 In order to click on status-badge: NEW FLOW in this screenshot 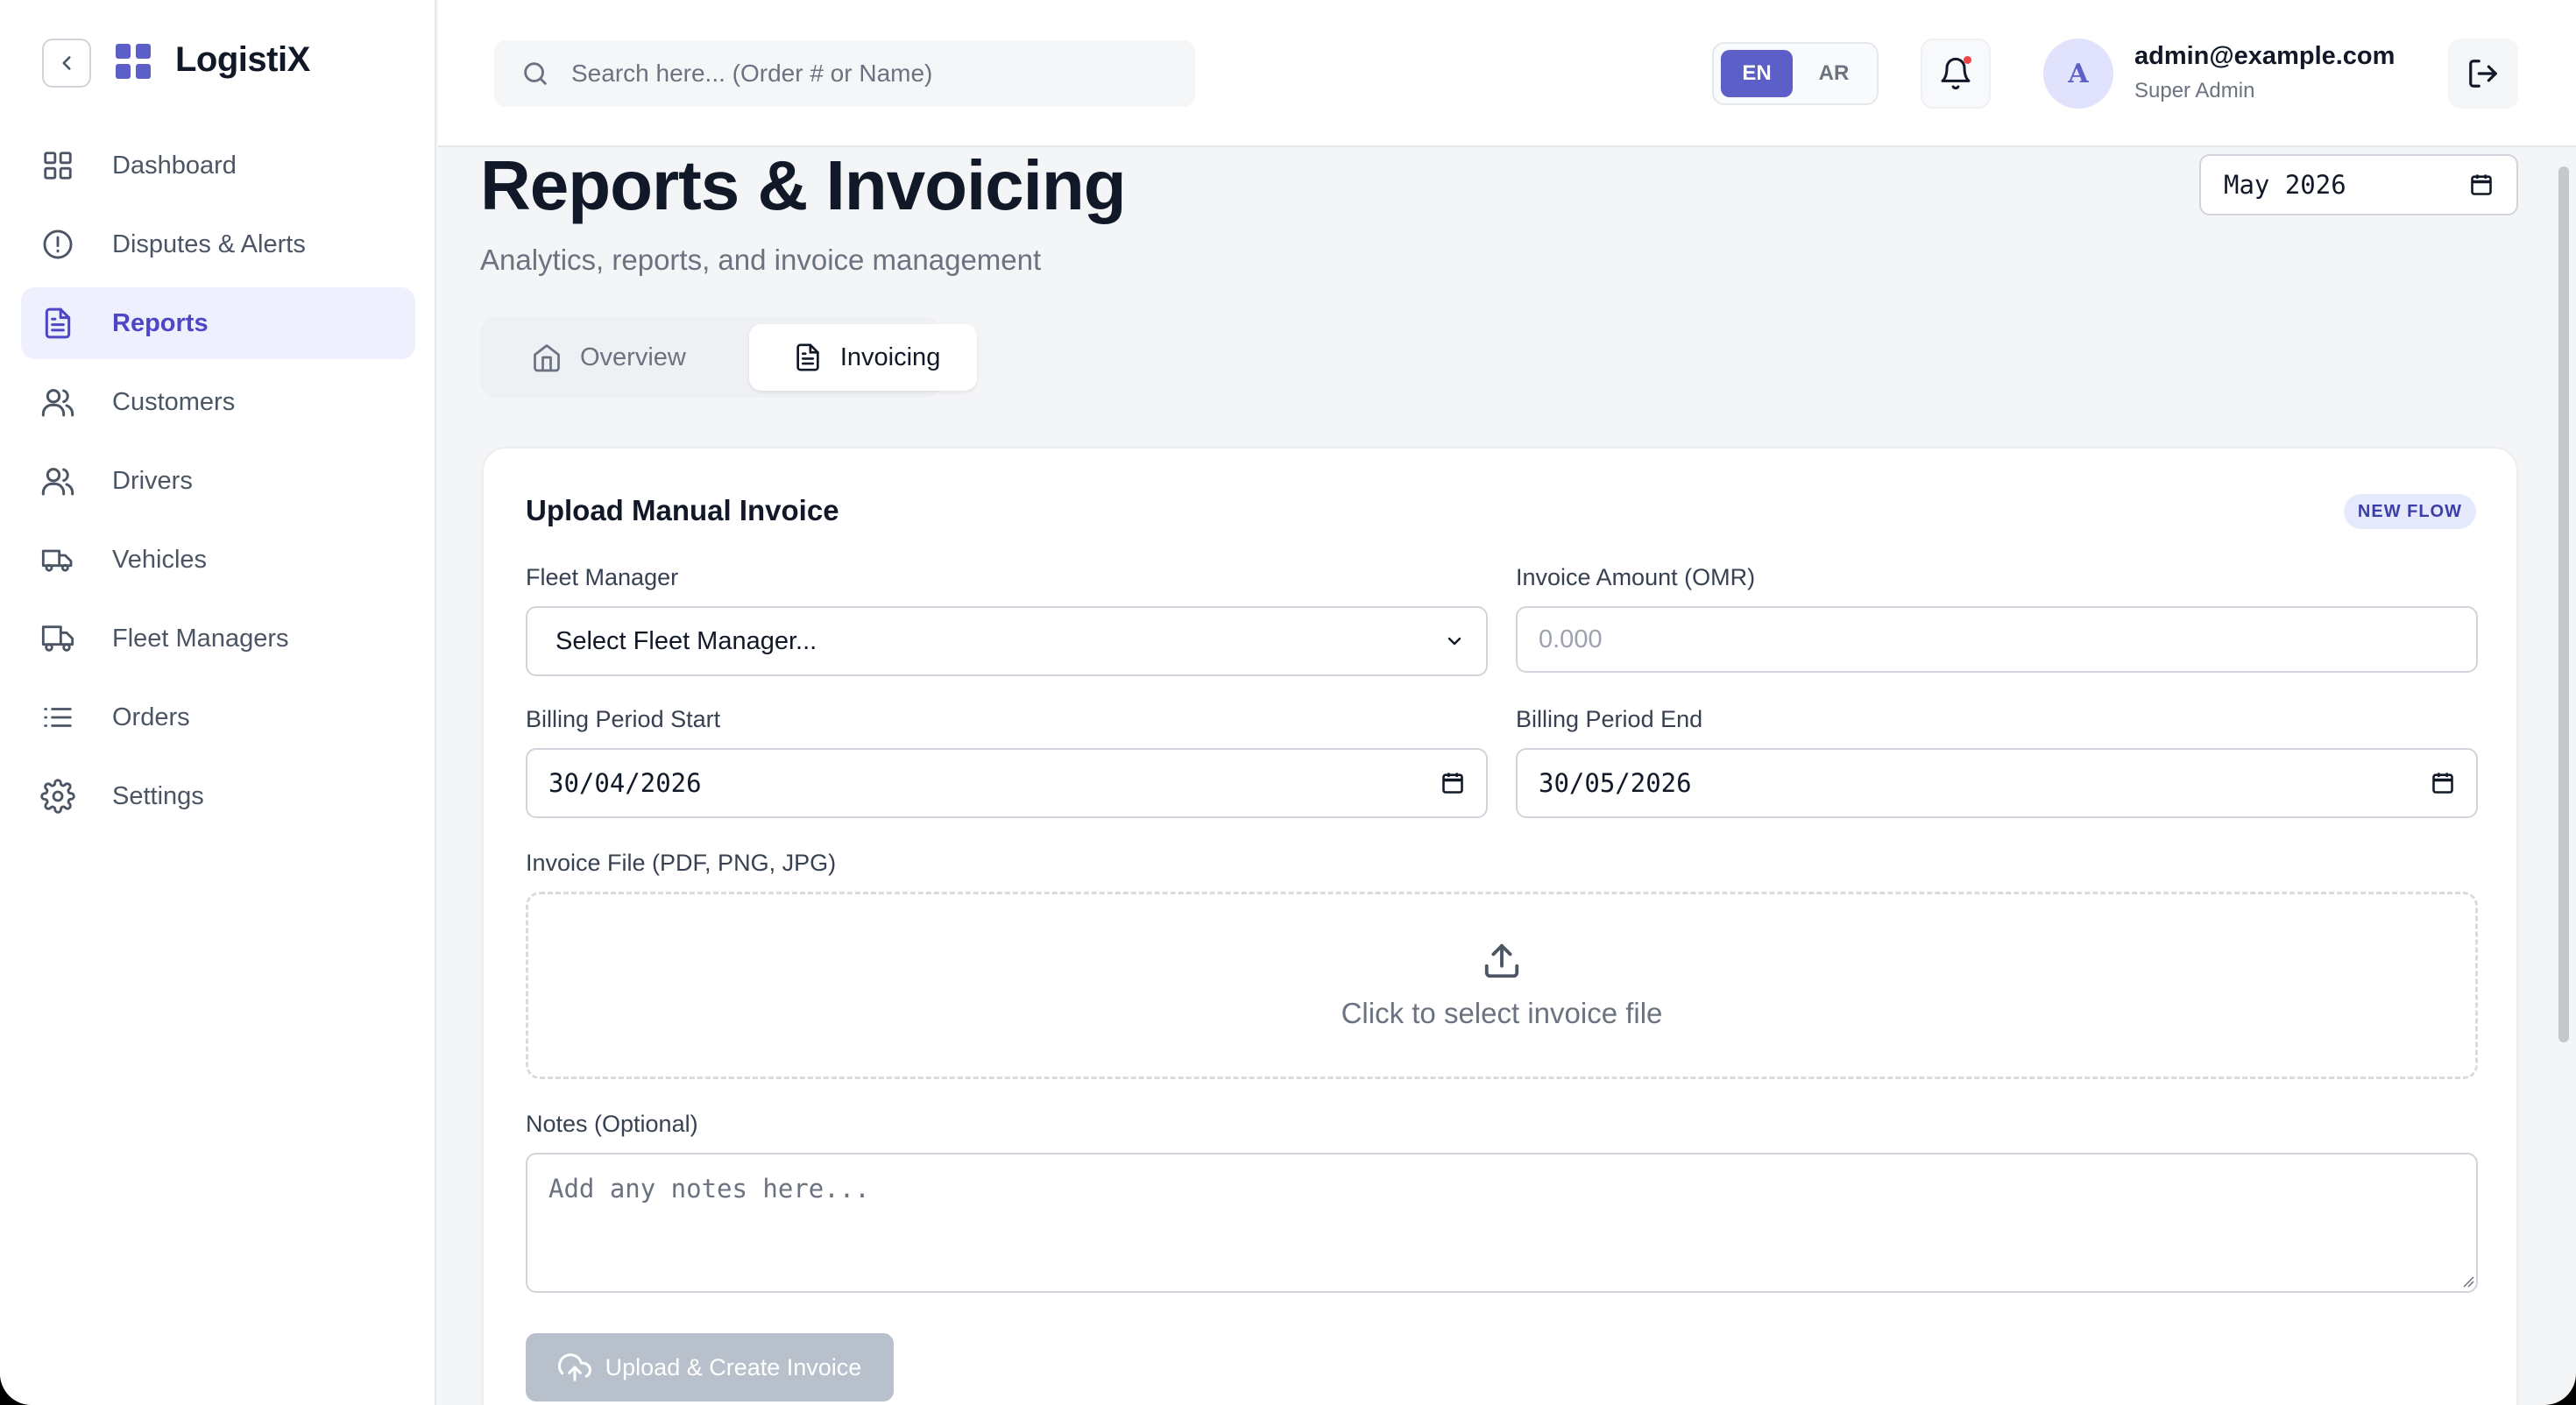, I will do `click(2409, 512)`.